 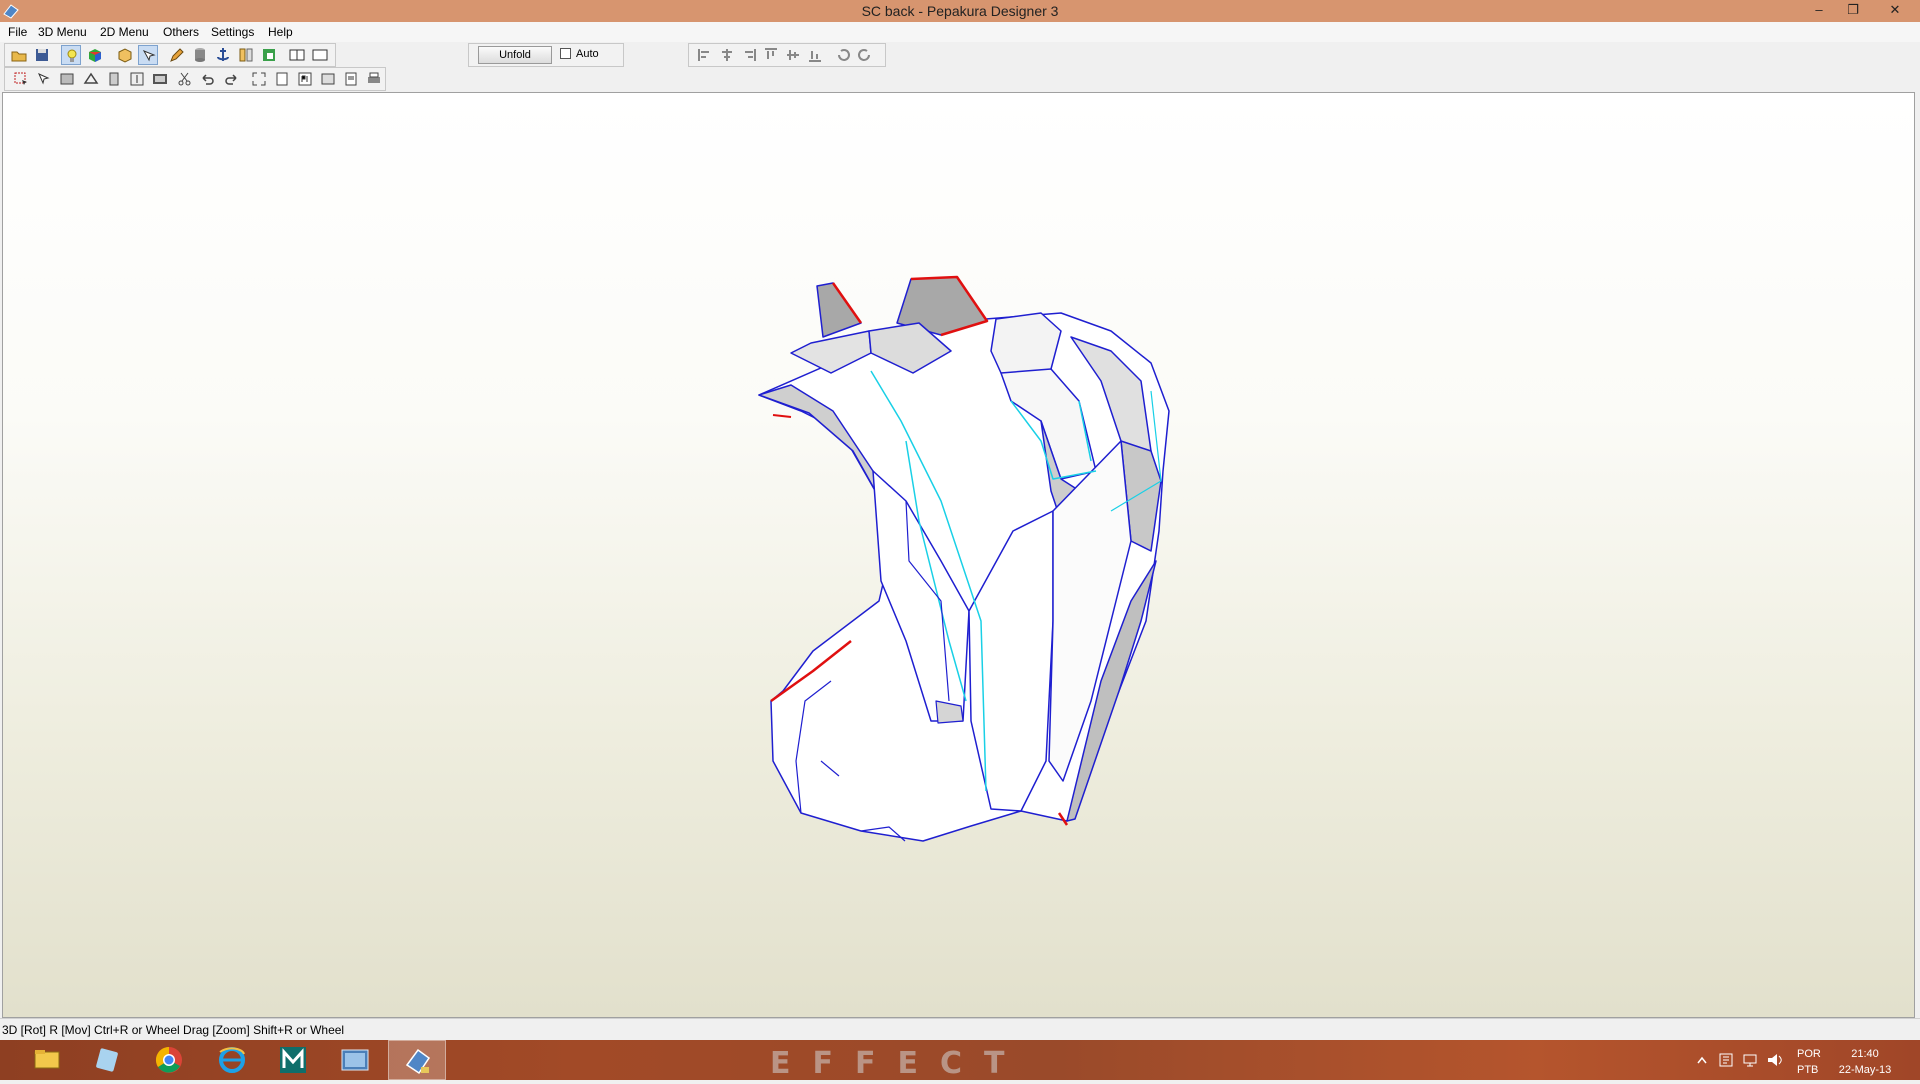 What do you see at coordinates (1865, 1054) in the screenshot?
I see `clock-time: 21:40` at bounding box center [1865, 1054].